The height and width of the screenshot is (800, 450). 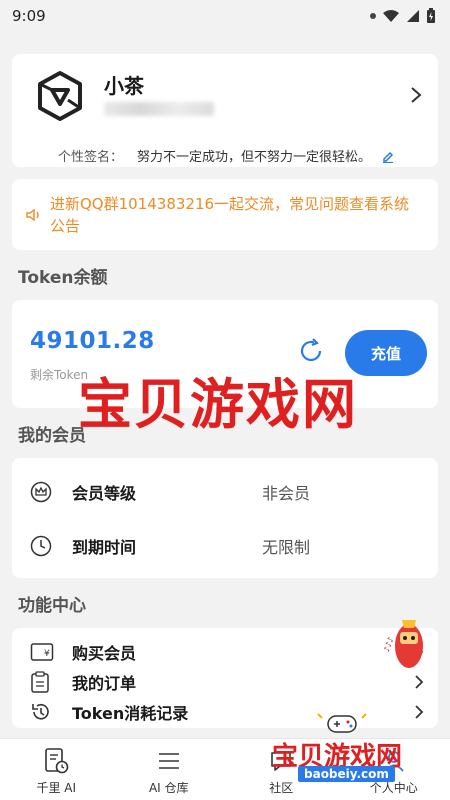 What do you see at coordinates (393, 788) in the screenshot?
I see `nav-label: 个人中心` at bounding box center [393, 788].